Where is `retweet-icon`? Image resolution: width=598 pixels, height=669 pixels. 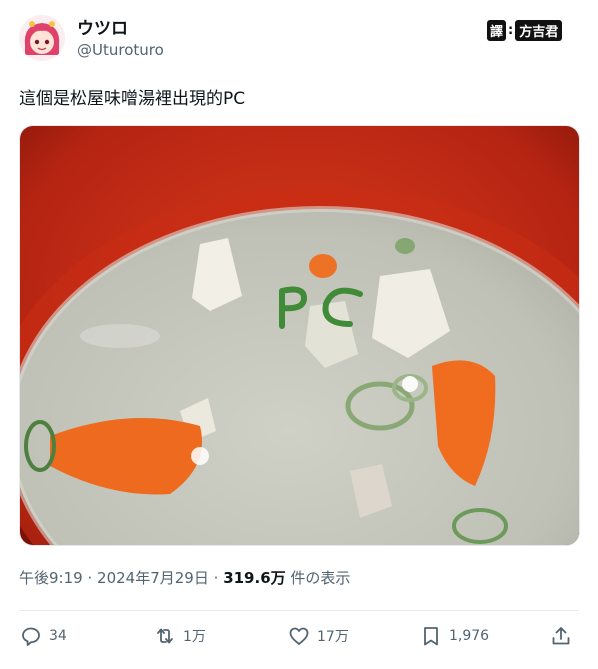
retweet-icon is located at coordinates (165, 636).